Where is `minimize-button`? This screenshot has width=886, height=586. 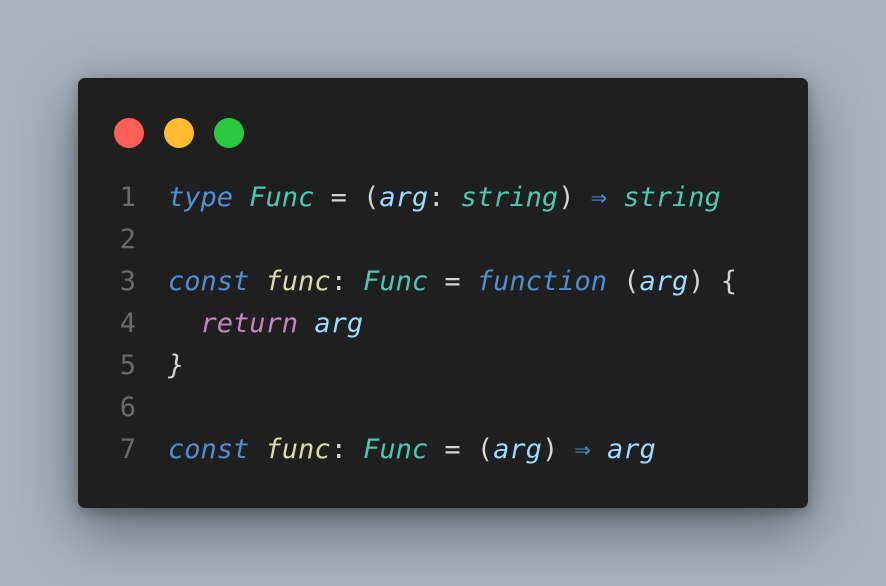 minimize-button is located at coordinates (179, 133).